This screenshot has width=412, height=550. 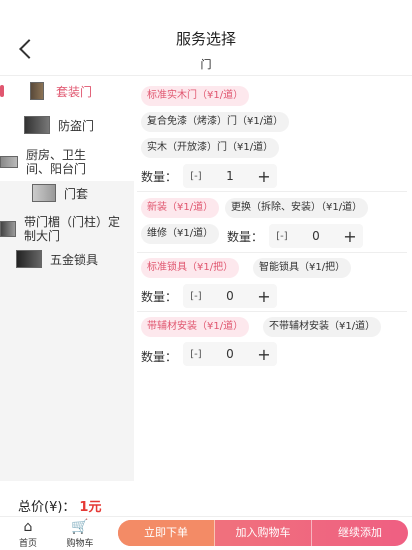 I want to click on total-label: 总价(¥)：, so click(x=47, y=507).